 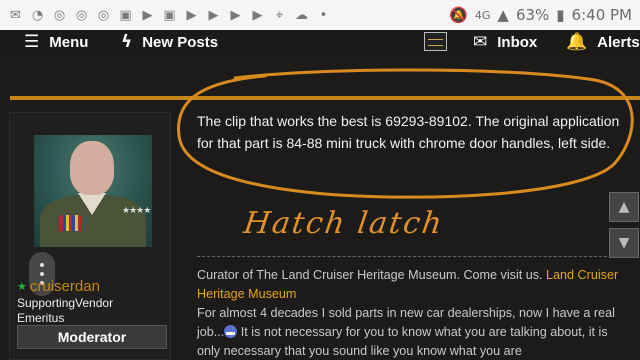 I want to click on alerts-button: 🔔 Alerts, so click(x=603, y=42).